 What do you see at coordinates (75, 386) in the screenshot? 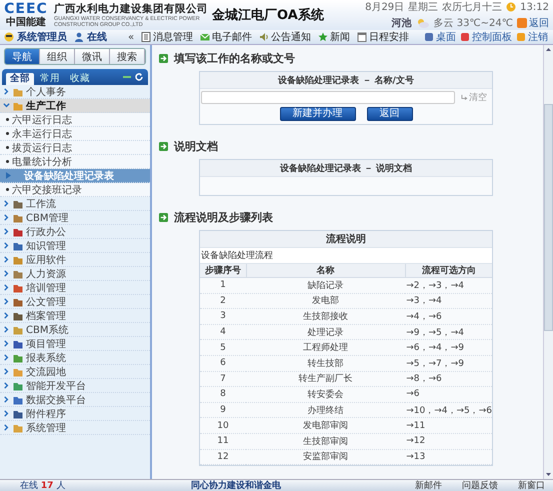
I see `menu-group: 智能开发平台` at bounding box center [75, 386].